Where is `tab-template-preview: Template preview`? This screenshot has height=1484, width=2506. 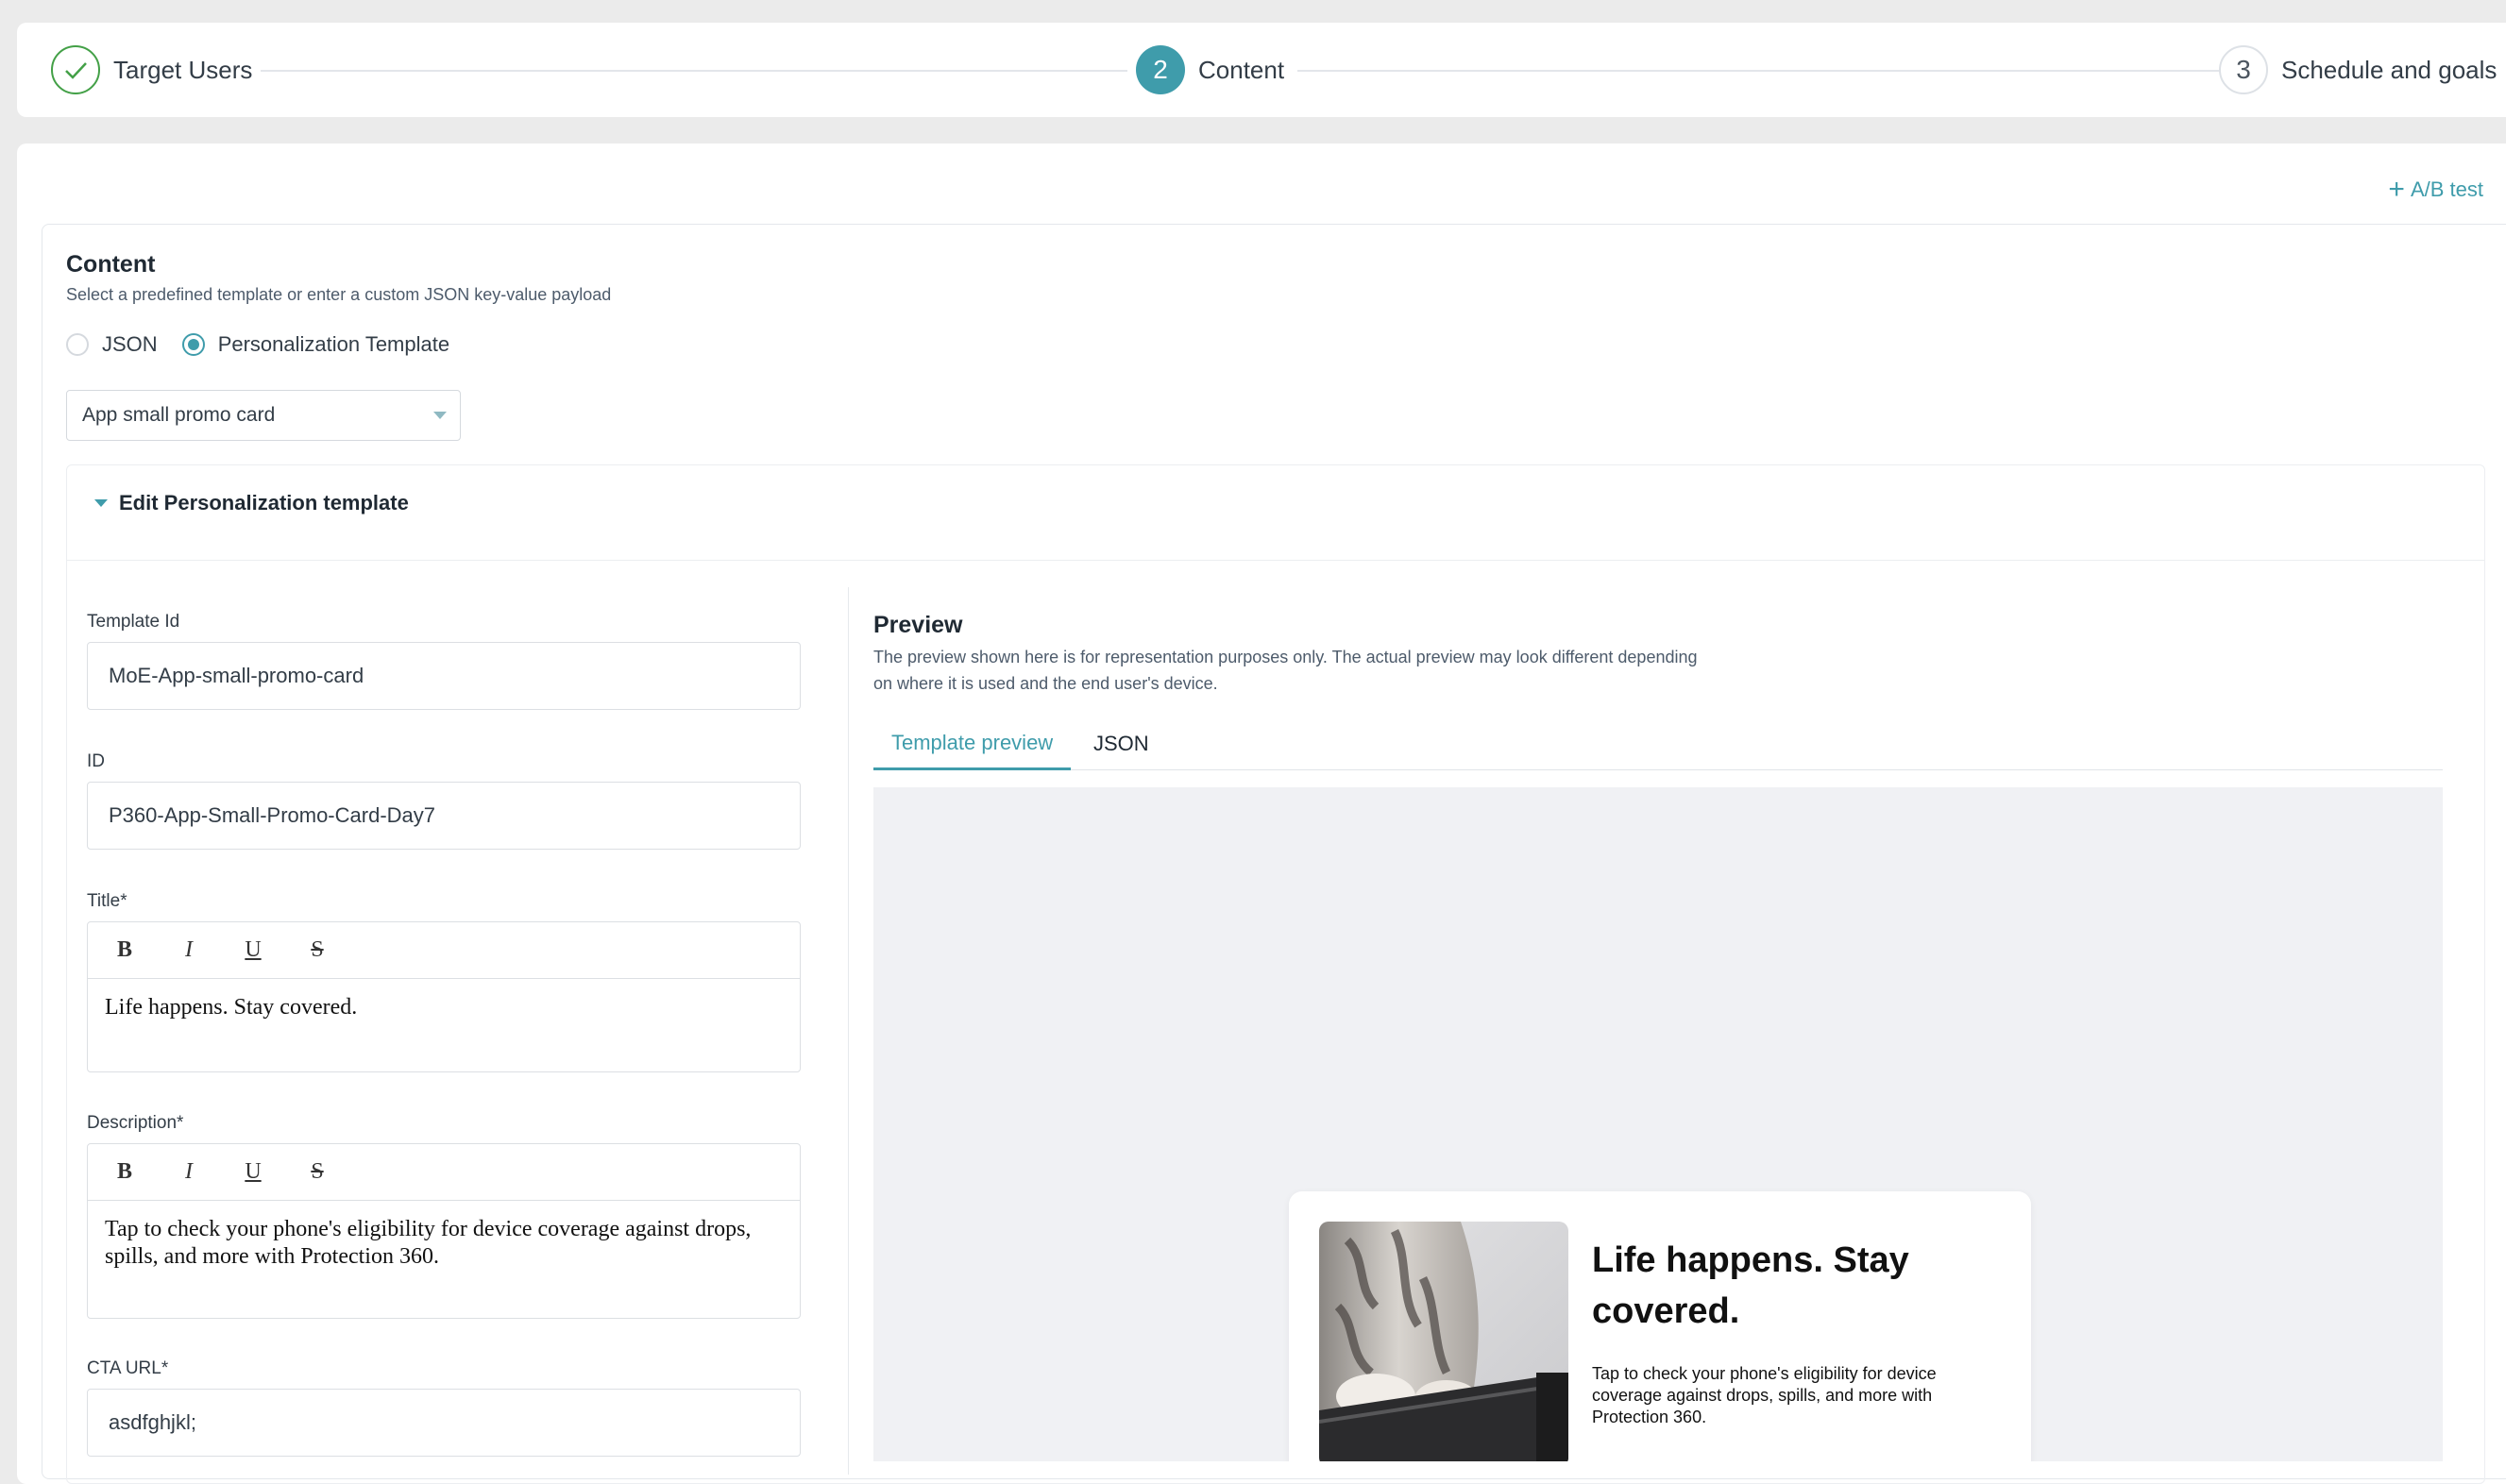 tab-template-preview: Template preview is located at coordinates (973, 743).